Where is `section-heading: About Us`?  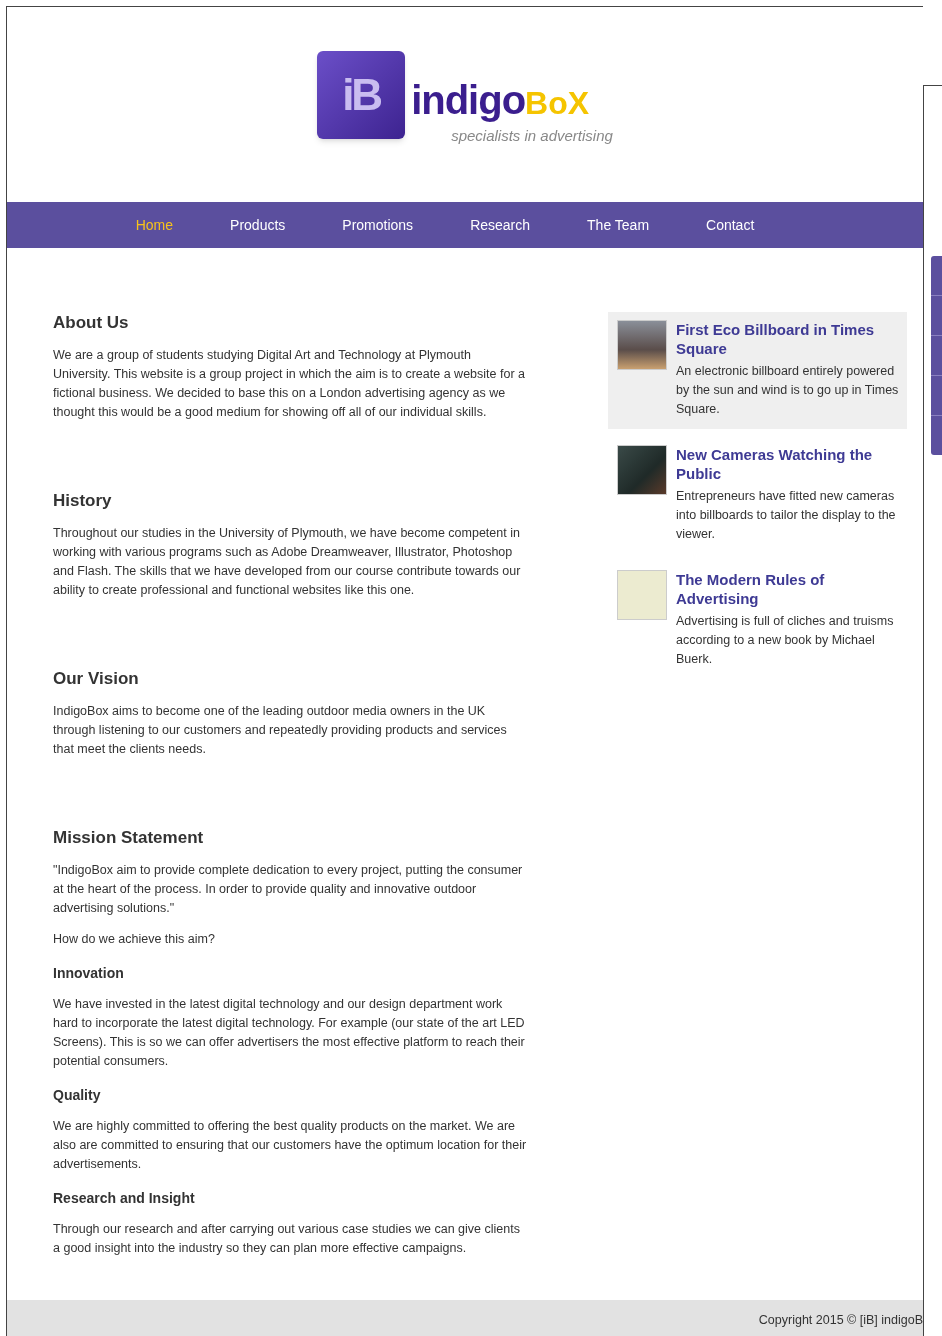 section-heading: About Us is located at coordinates (91, 323).